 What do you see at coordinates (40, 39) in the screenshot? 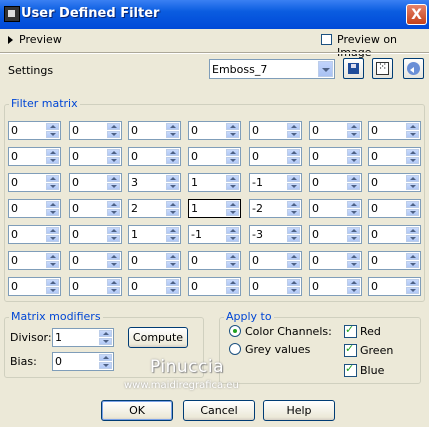
I see `preview-toggle-label: Preview` at bounding box center [40, 39].